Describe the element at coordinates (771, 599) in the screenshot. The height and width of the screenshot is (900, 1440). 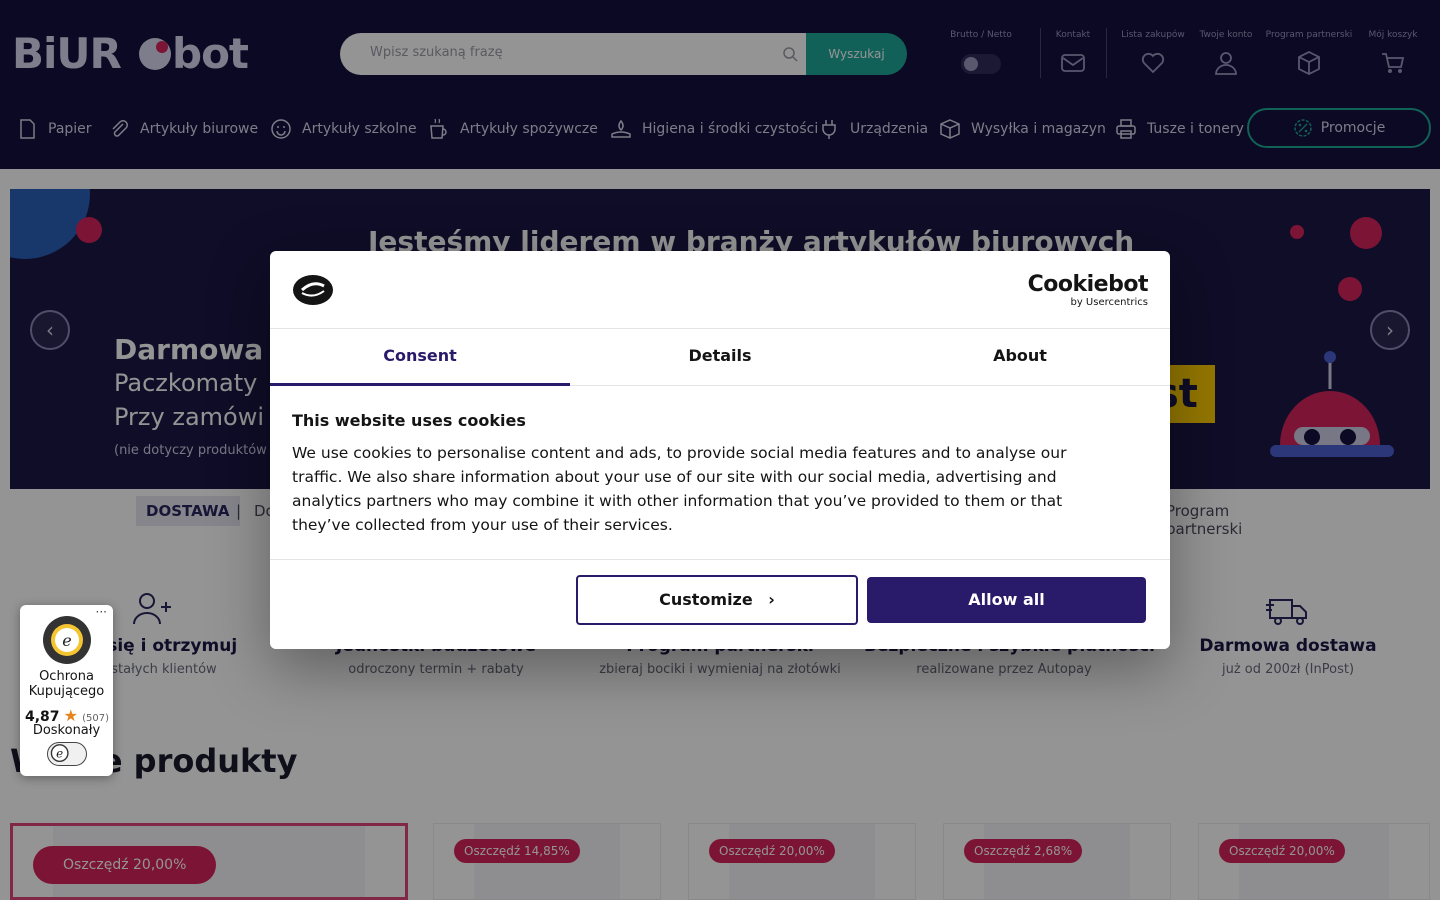
I see `chevron-right-icon: ›` at that location.